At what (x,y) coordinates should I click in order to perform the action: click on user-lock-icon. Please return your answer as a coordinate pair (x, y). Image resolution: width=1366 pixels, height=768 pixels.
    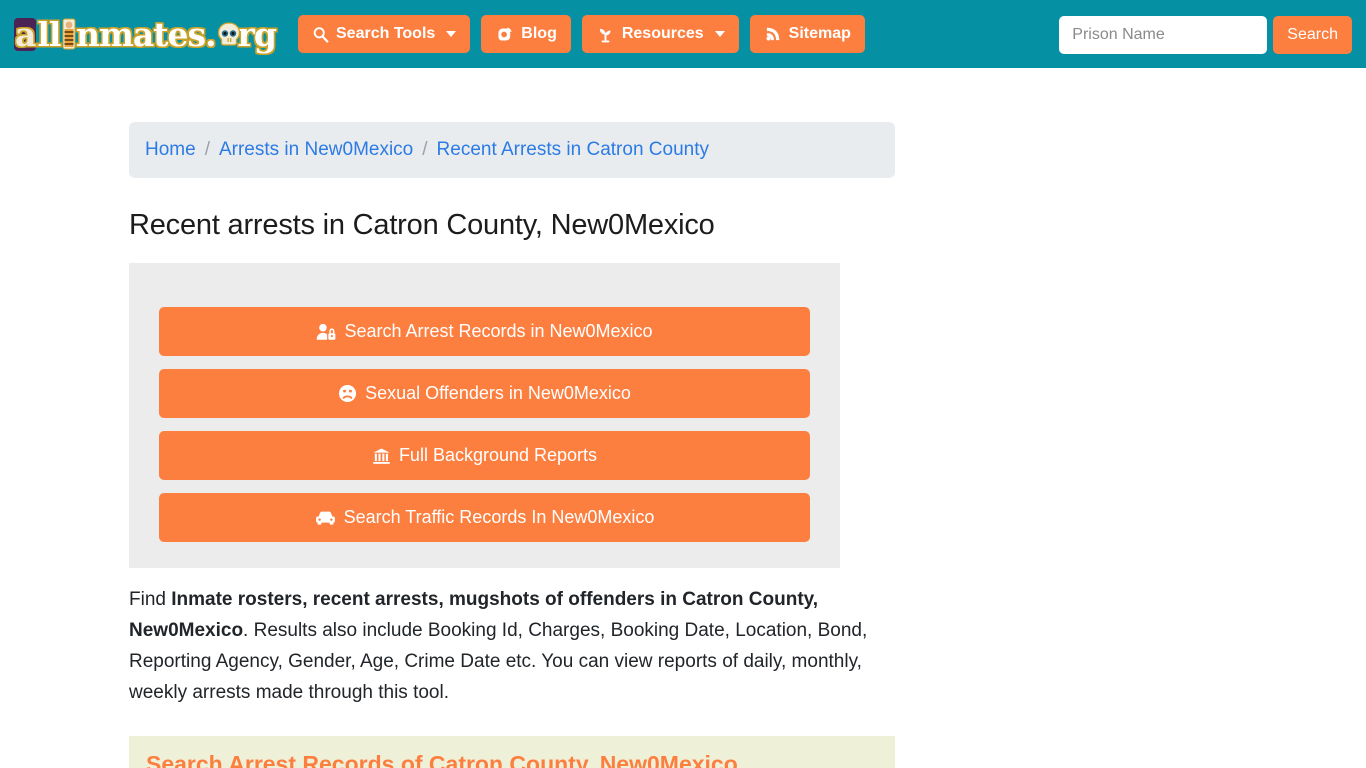
    Looking at the image, I should click on (326, 332).